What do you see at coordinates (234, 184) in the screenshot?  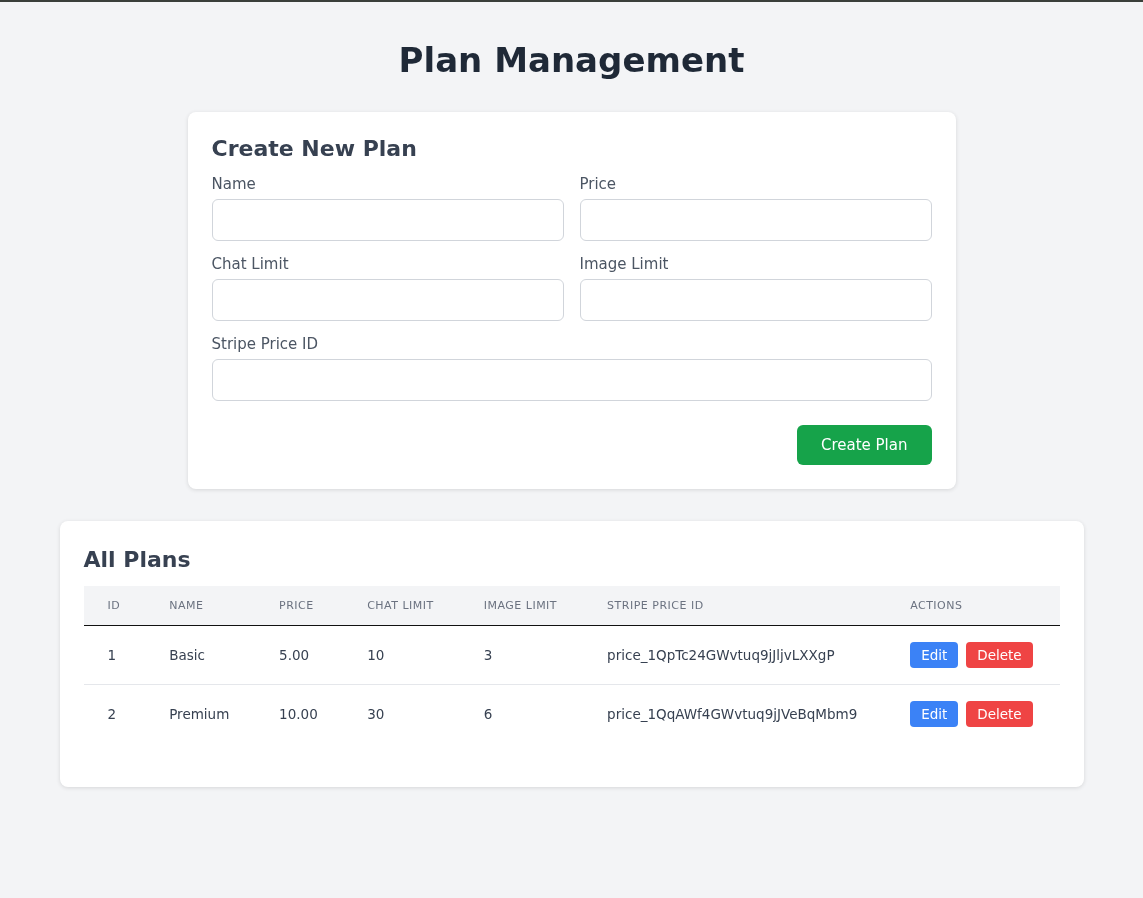 I see `field-label: Name` at bounding box center [234, 184].